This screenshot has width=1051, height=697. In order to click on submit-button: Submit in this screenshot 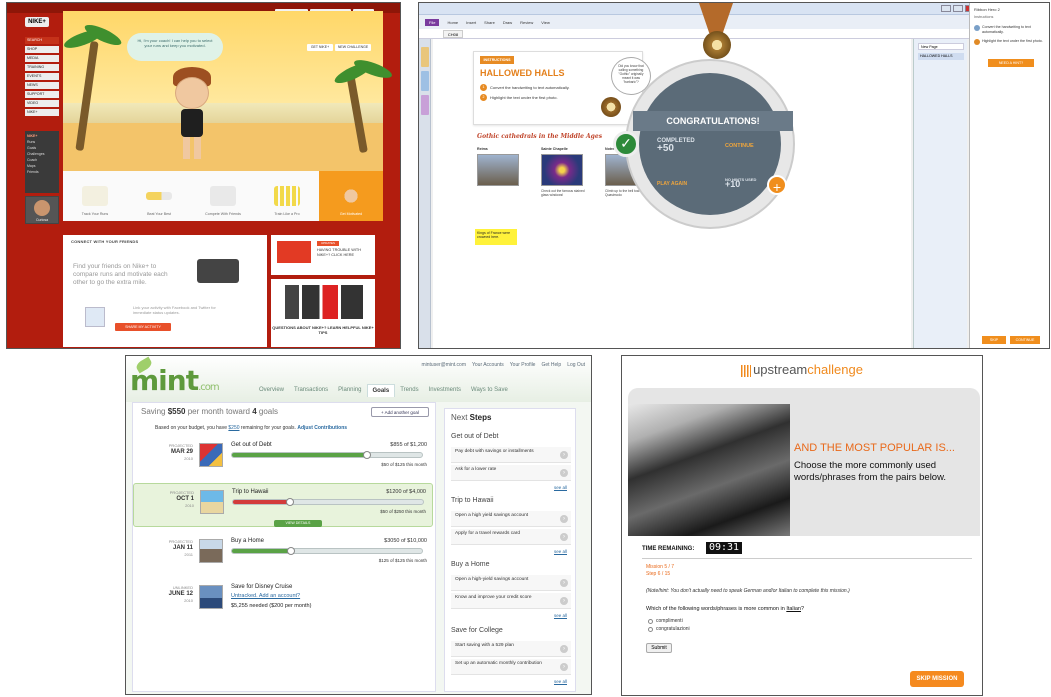, I will do `click(659, 648)`.